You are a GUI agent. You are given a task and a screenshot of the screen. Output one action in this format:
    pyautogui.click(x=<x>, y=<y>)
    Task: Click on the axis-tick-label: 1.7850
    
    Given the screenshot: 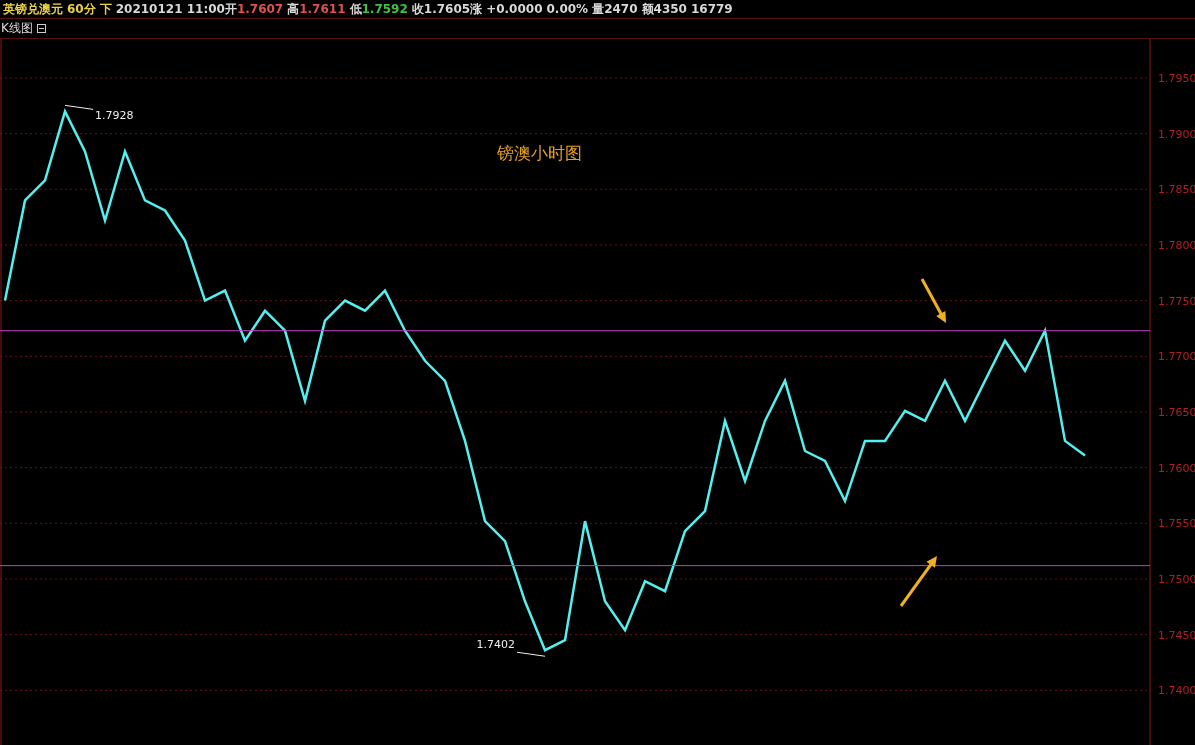 What is the action you would take?
    pyautogui.click(x=1176, y=190)
    